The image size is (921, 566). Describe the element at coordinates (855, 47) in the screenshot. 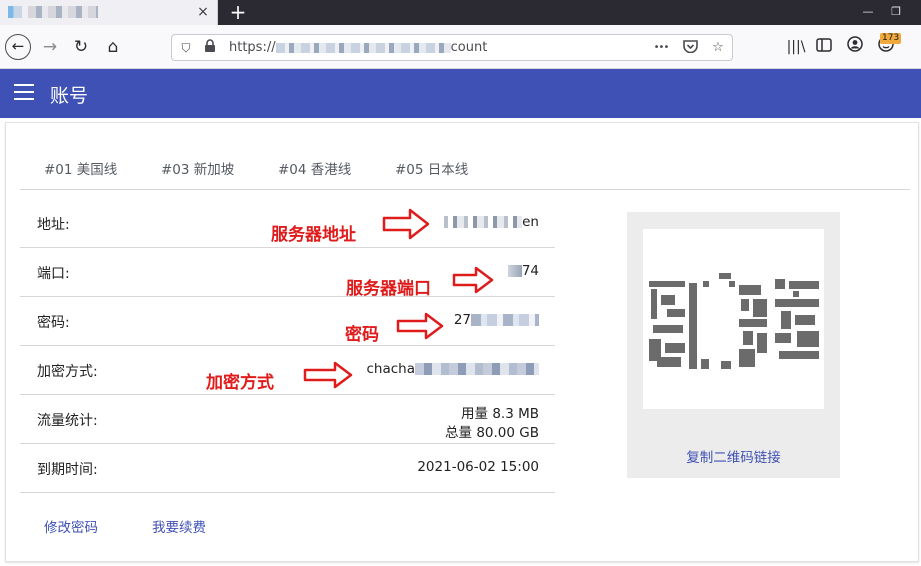

I see `account-icon` at that location.